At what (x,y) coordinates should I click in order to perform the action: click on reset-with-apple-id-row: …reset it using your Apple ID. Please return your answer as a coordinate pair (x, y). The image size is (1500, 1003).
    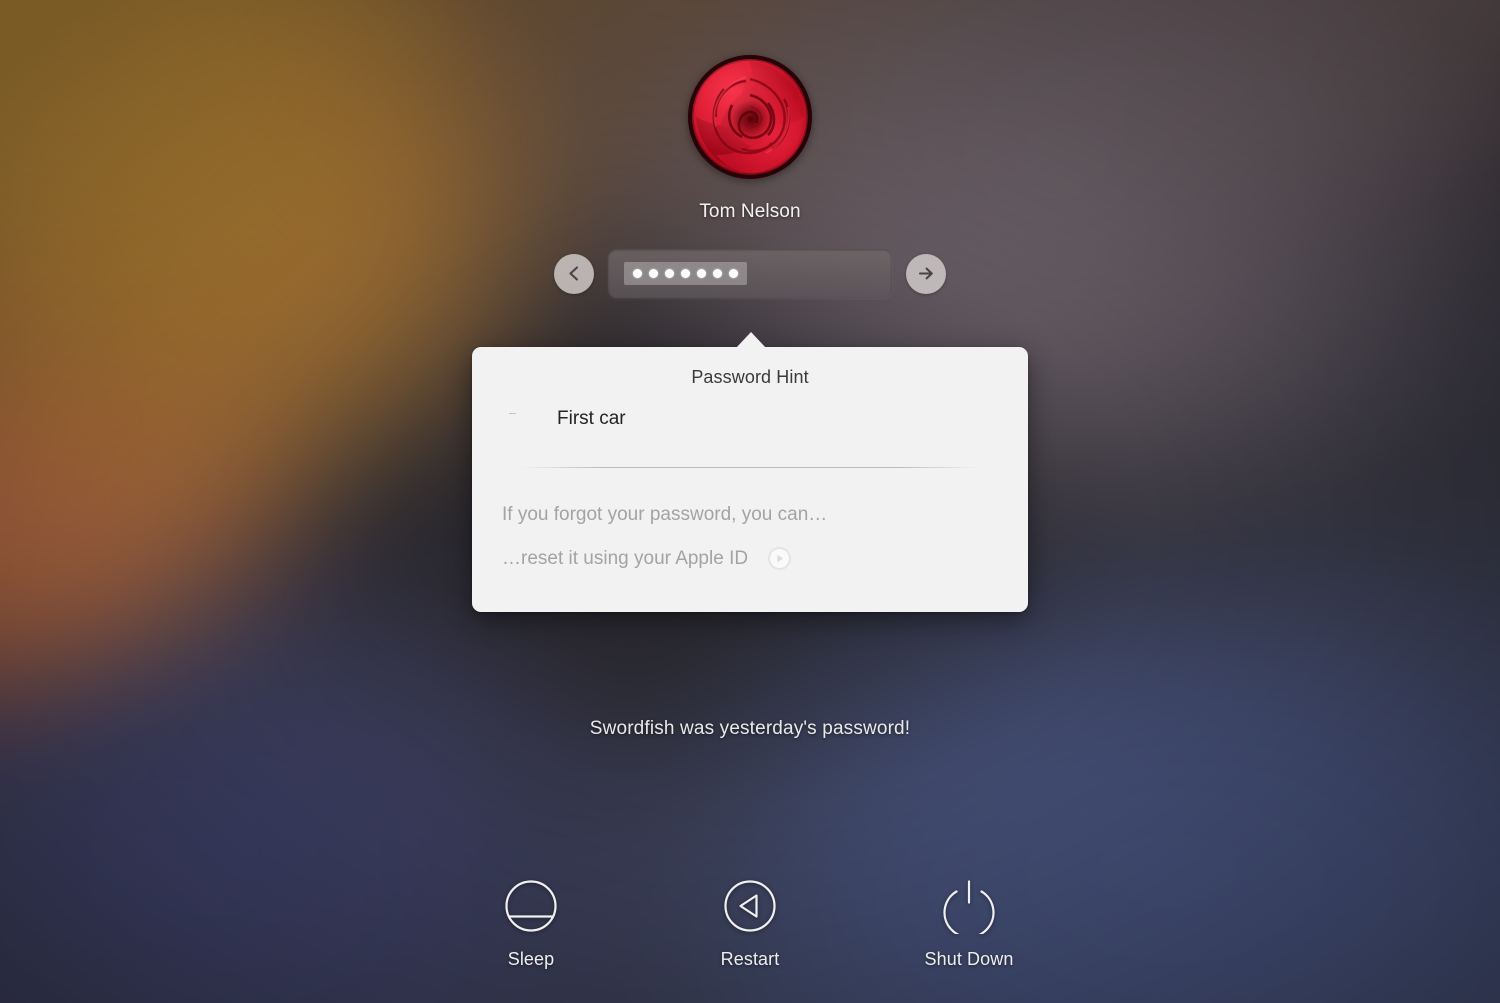
    Looking at the image, I should click on (647, 558).